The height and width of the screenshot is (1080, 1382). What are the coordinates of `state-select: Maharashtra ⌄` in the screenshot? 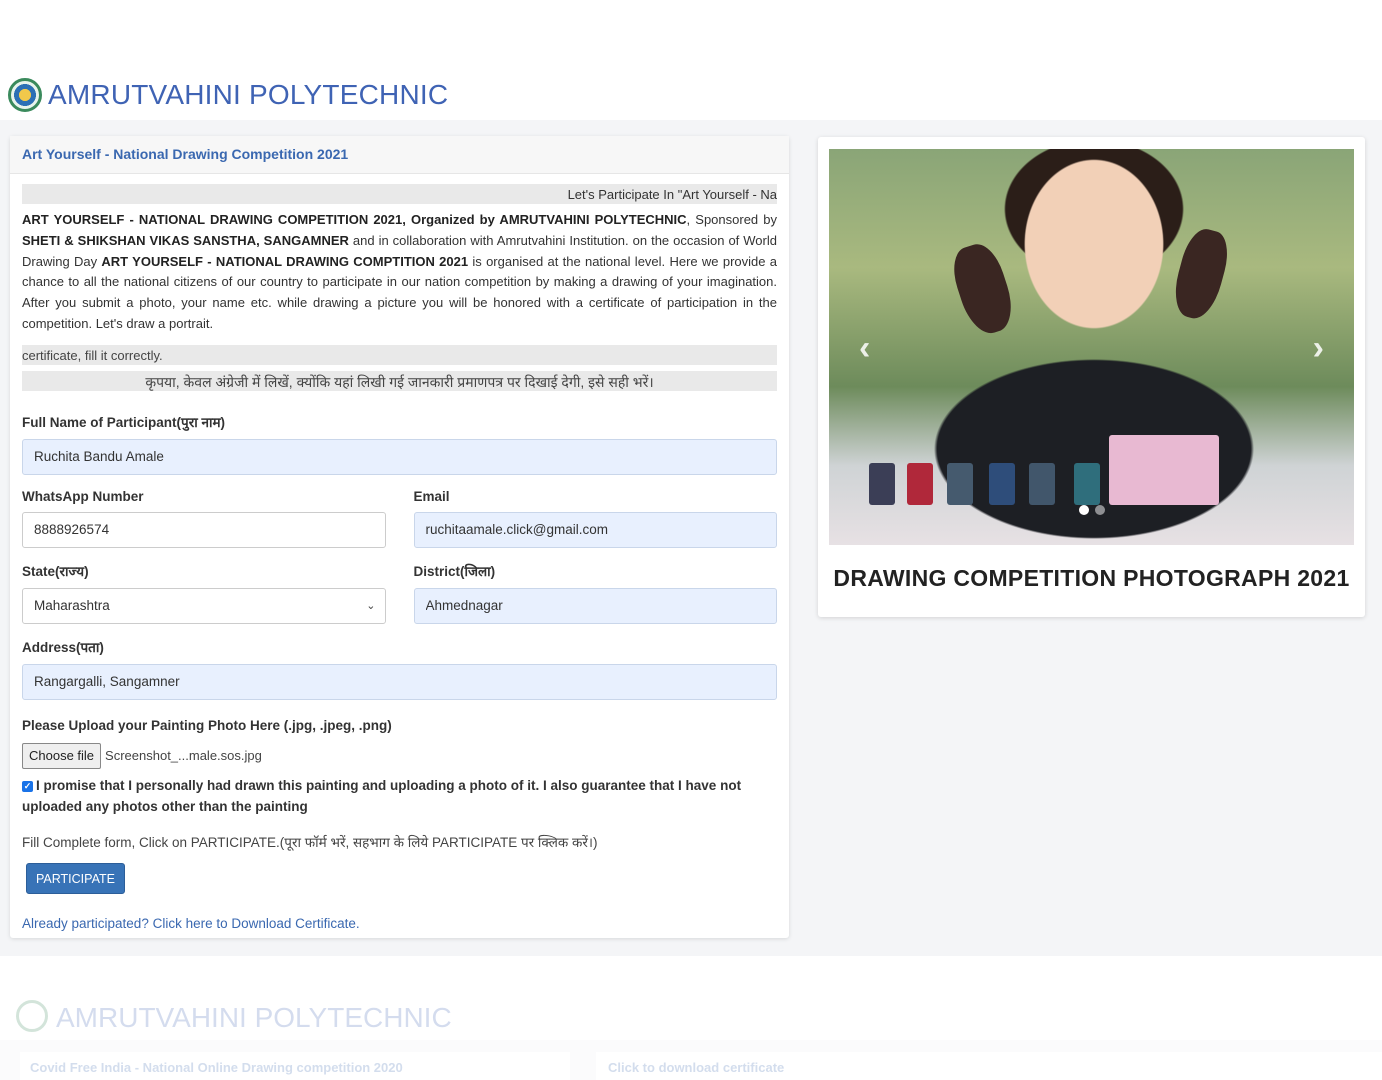 It's located at (204, 605).